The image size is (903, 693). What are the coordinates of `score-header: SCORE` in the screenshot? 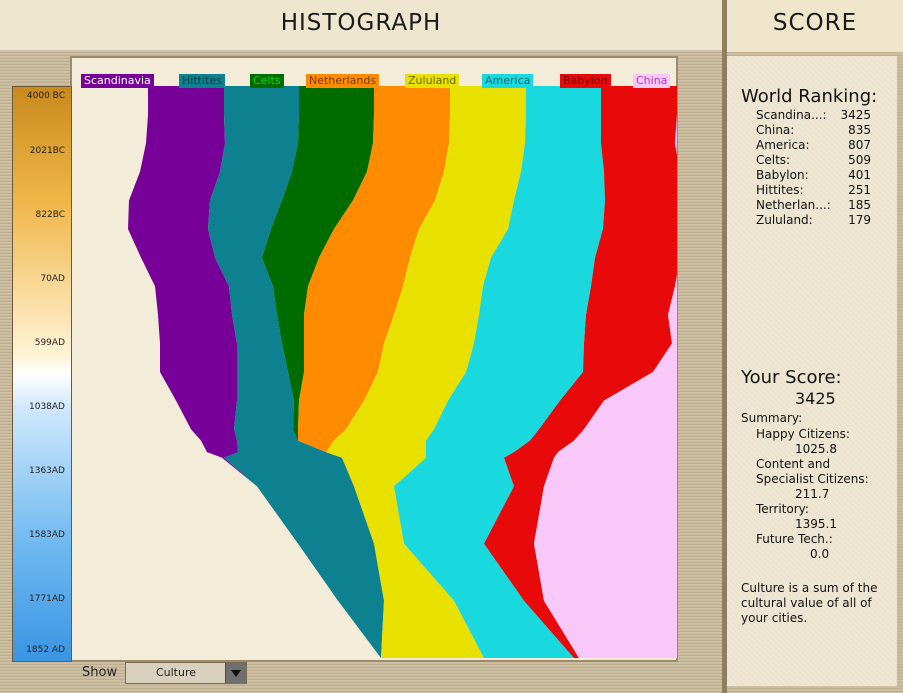 It's located at (815, 26).